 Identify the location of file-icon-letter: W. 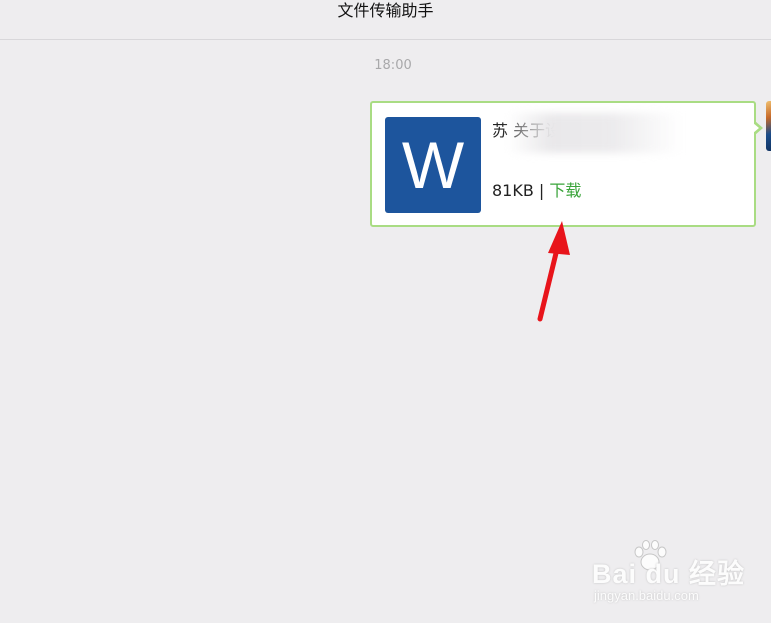
(433, 165).